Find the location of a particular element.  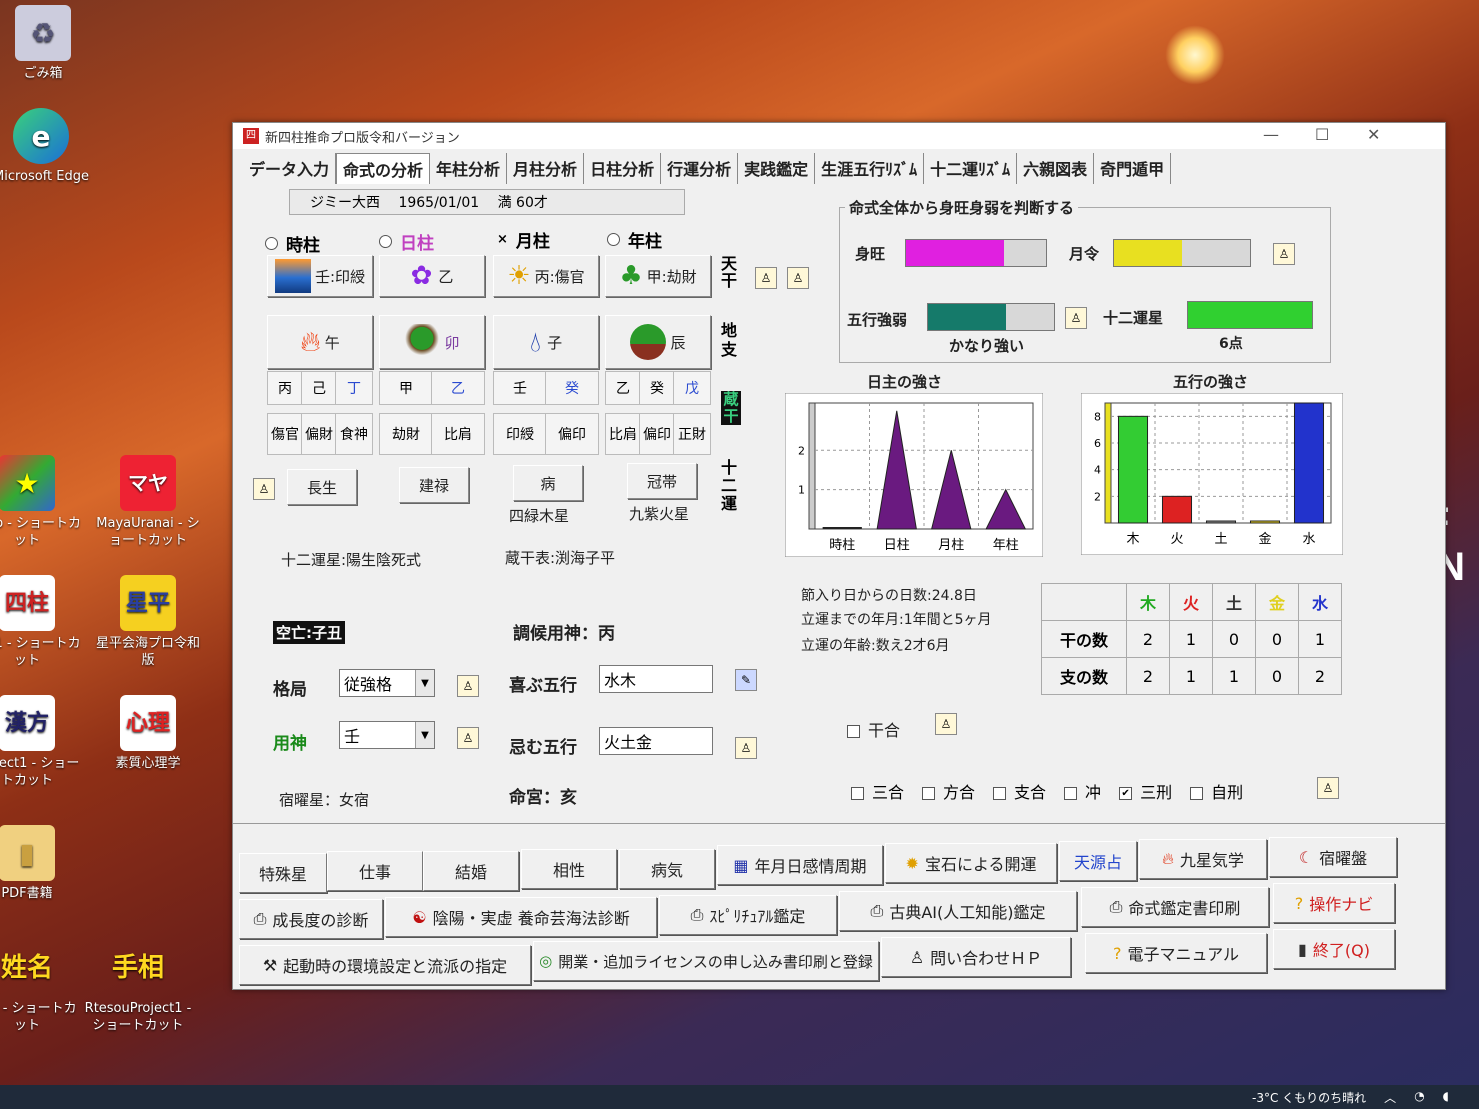

btn-houseki: ✹ 宝石による開運 is located at coordinates (971, 863).